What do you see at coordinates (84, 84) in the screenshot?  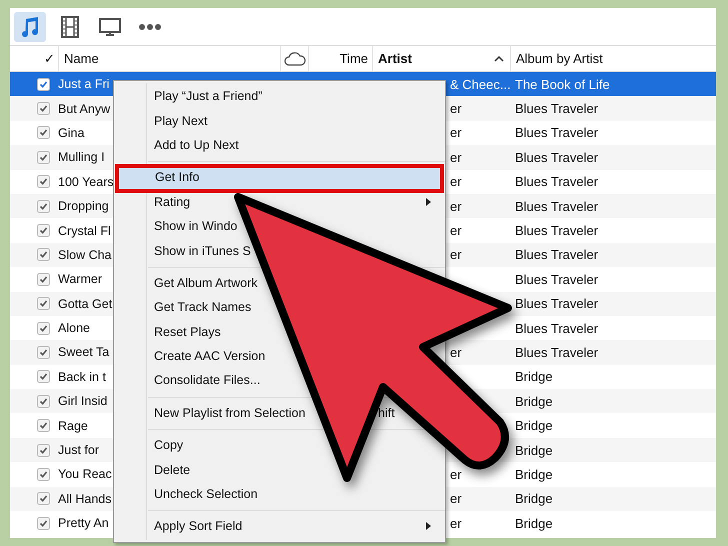 I see `track-name: Just a Fri` at bounding box center [84, 84].